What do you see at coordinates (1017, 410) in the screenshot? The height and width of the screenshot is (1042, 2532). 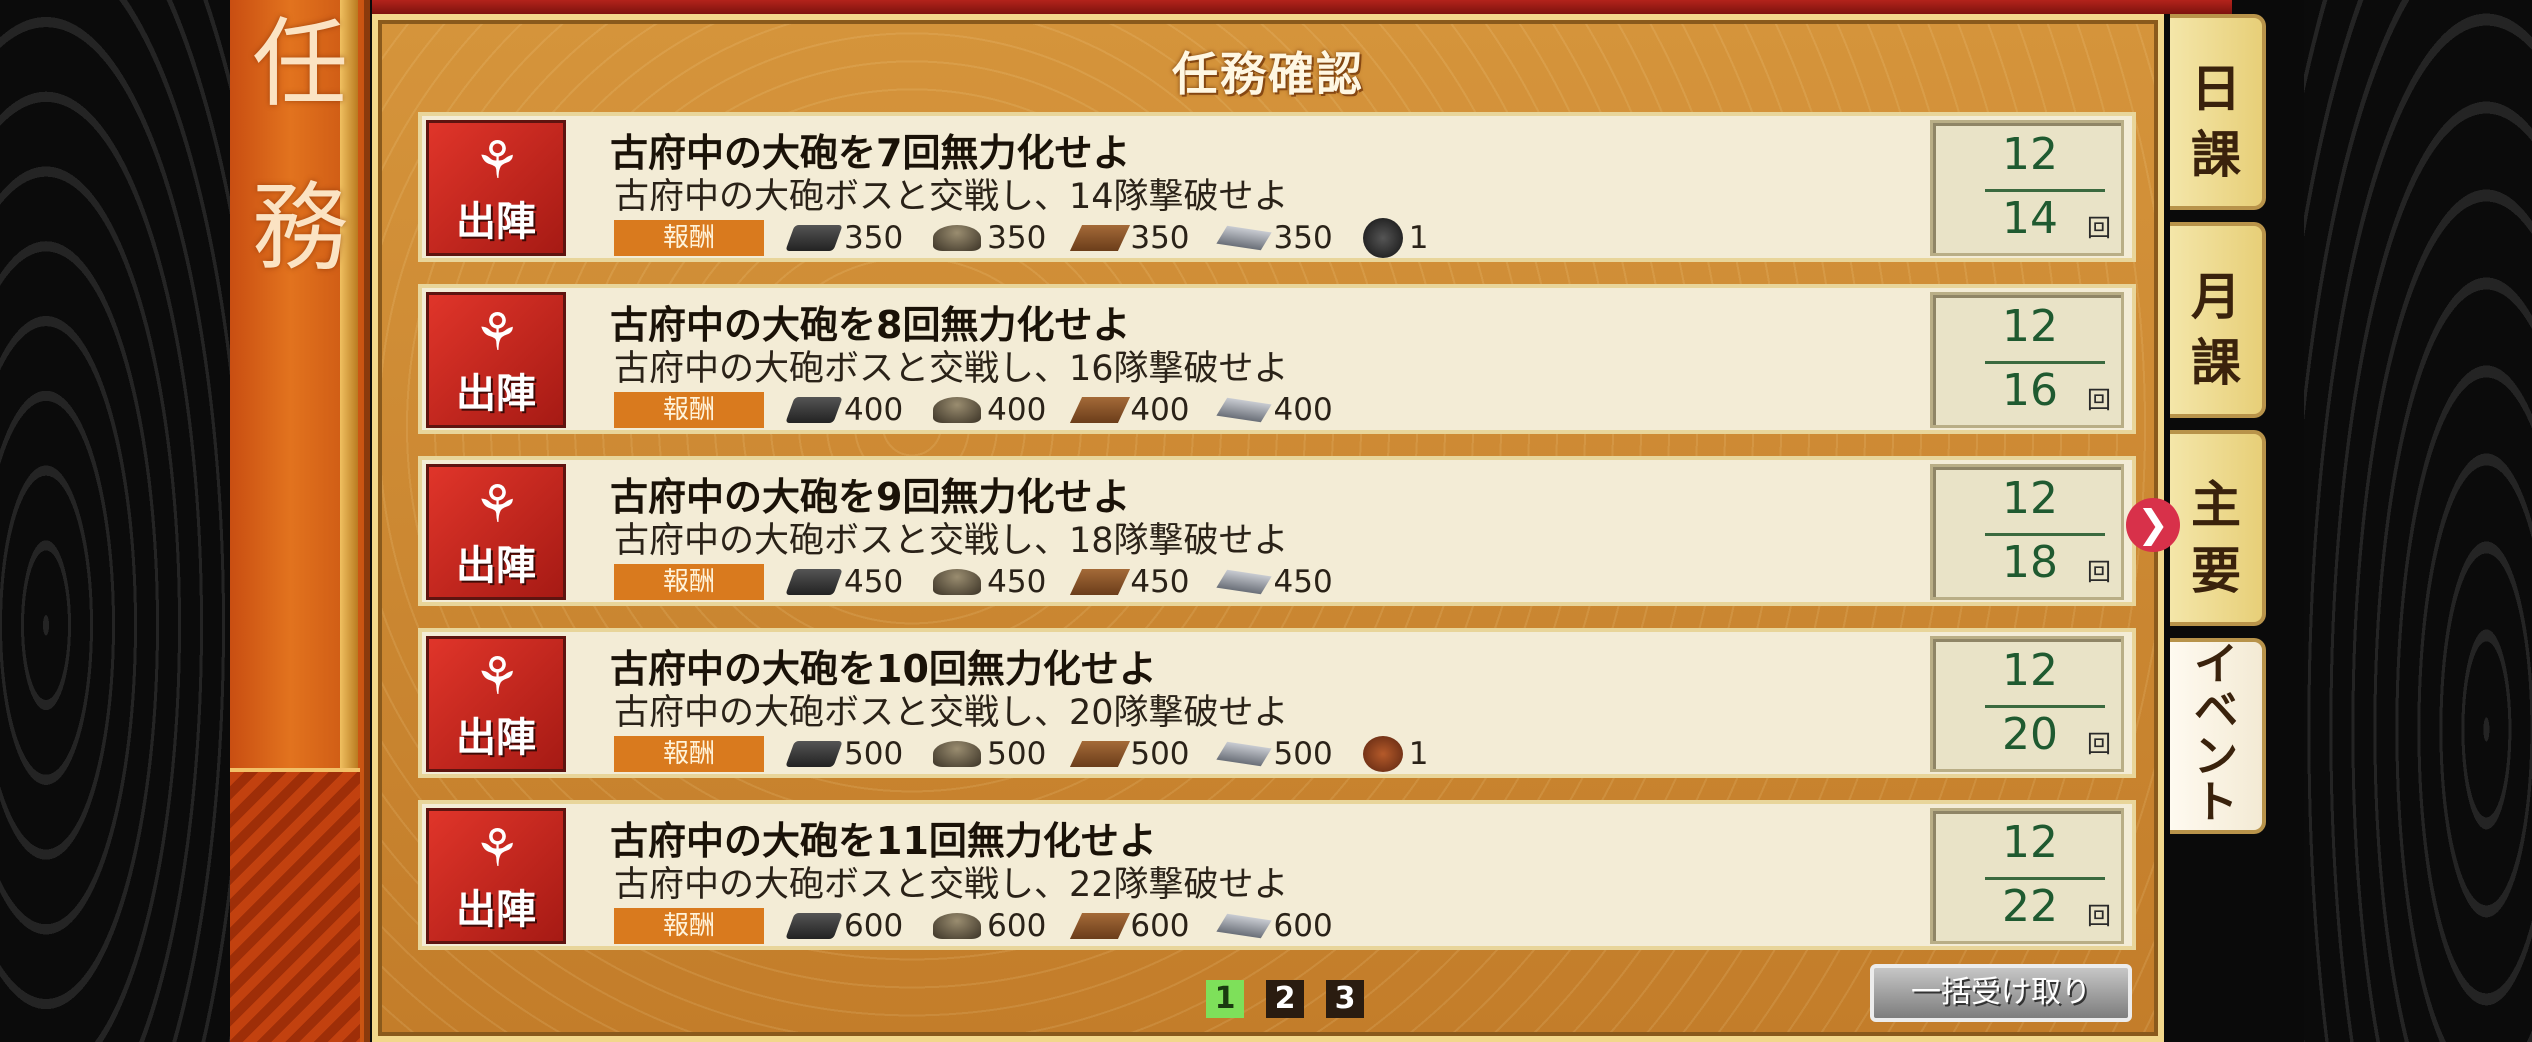 I see `reward-coal: 400` at bounding box center [1017, 410].